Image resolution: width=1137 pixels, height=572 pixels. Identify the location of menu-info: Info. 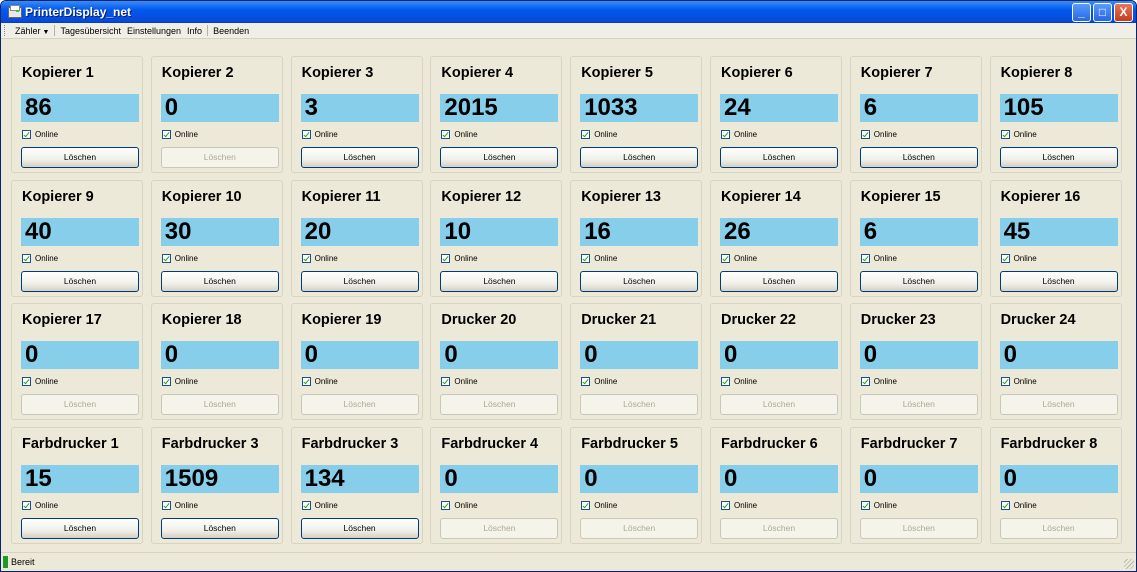
(194, 31).